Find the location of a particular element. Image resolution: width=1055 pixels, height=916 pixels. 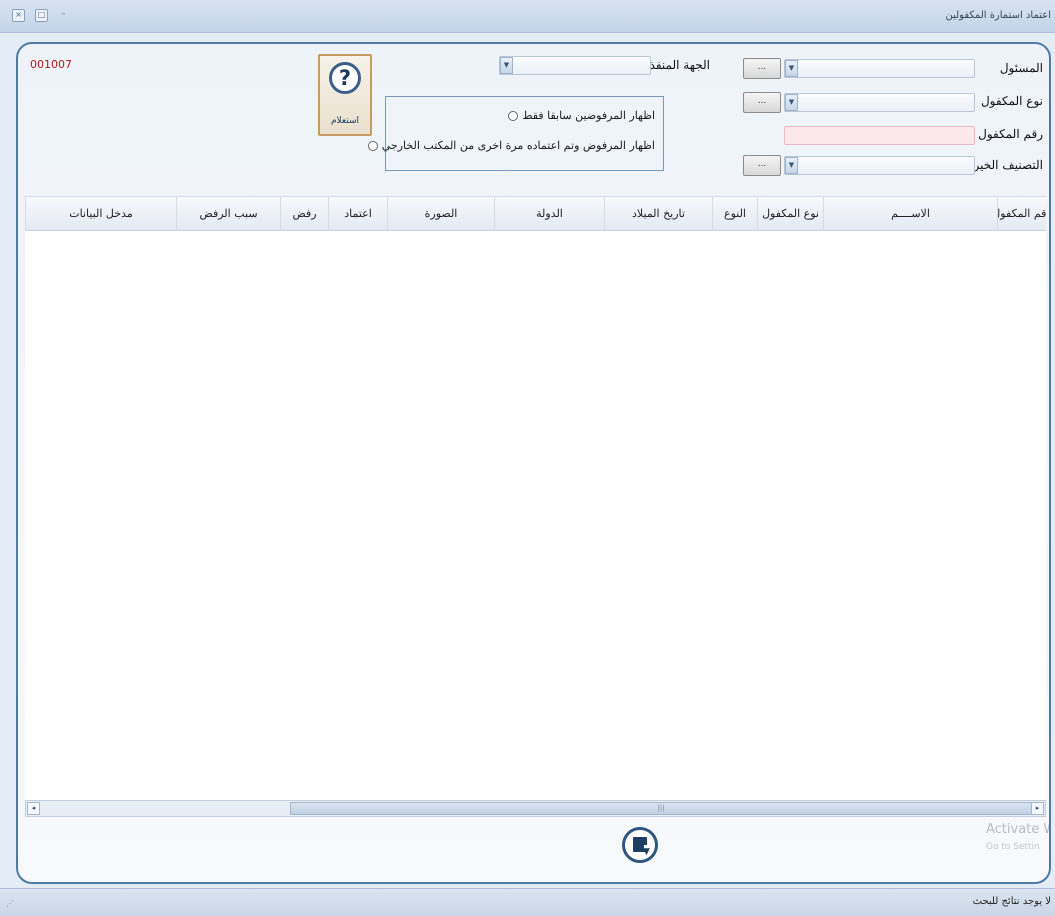

scrollbar-thumb: ||| is located at coordinates (661, 808).